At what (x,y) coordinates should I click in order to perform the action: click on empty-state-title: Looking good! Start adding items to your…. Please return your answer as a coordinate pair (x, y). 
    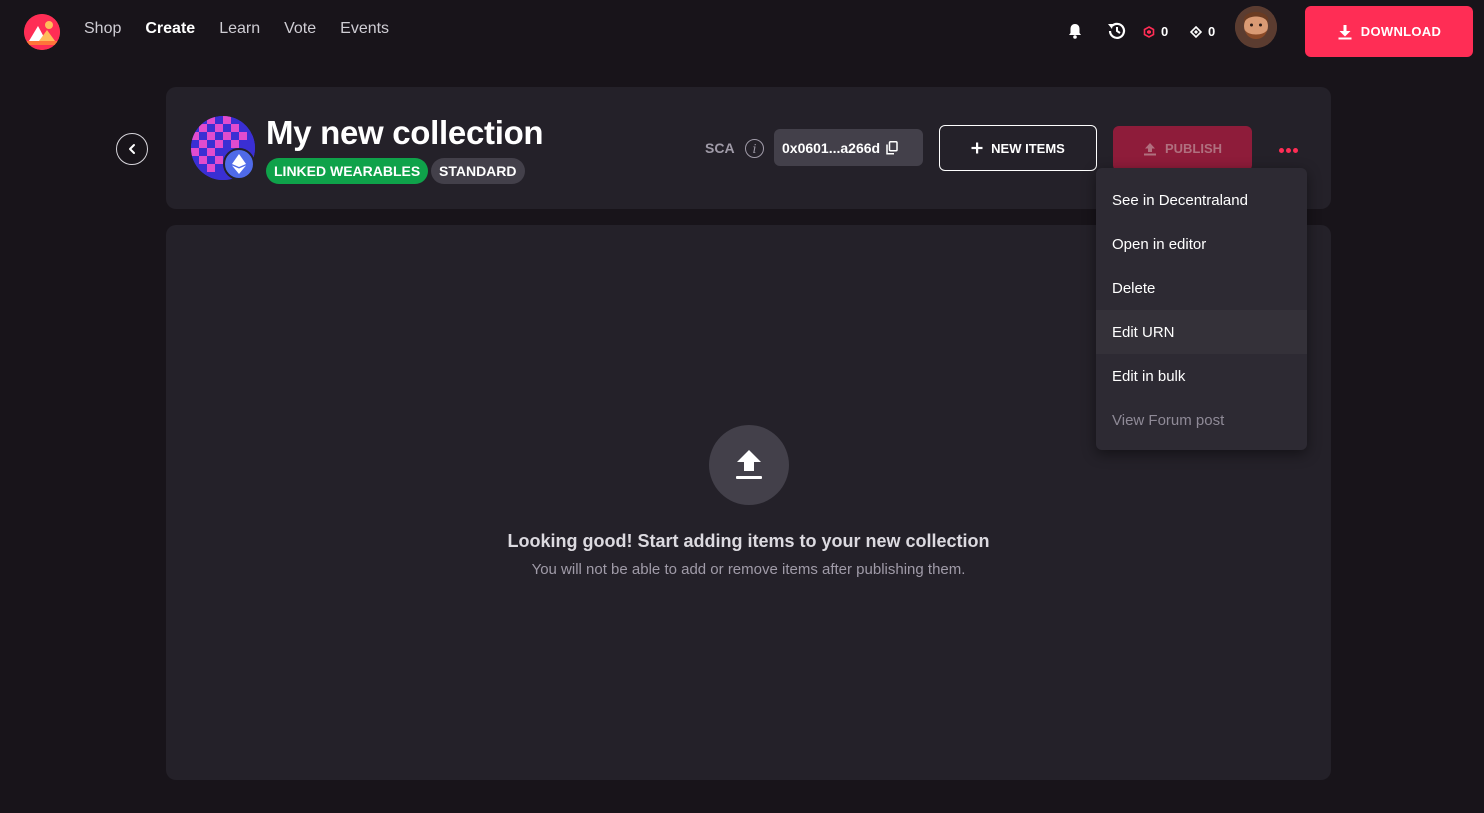
    Looking at the image, I should click on (748, 541).